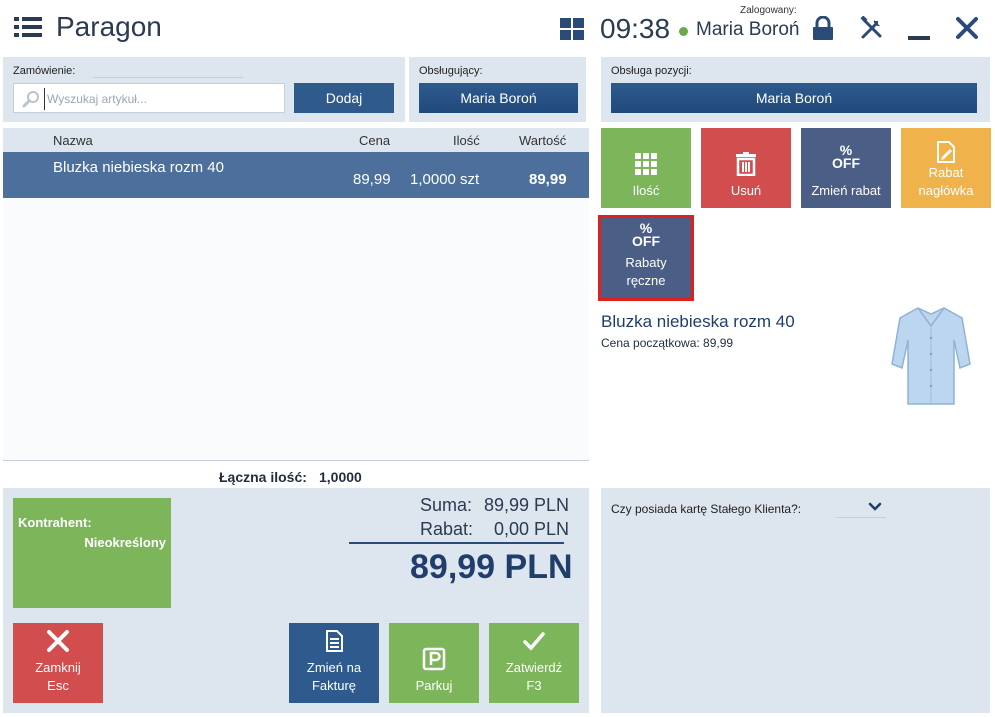 This screenshot has height=717, width=995. I want to click on column-qty: Ilość, so click(466, 140).